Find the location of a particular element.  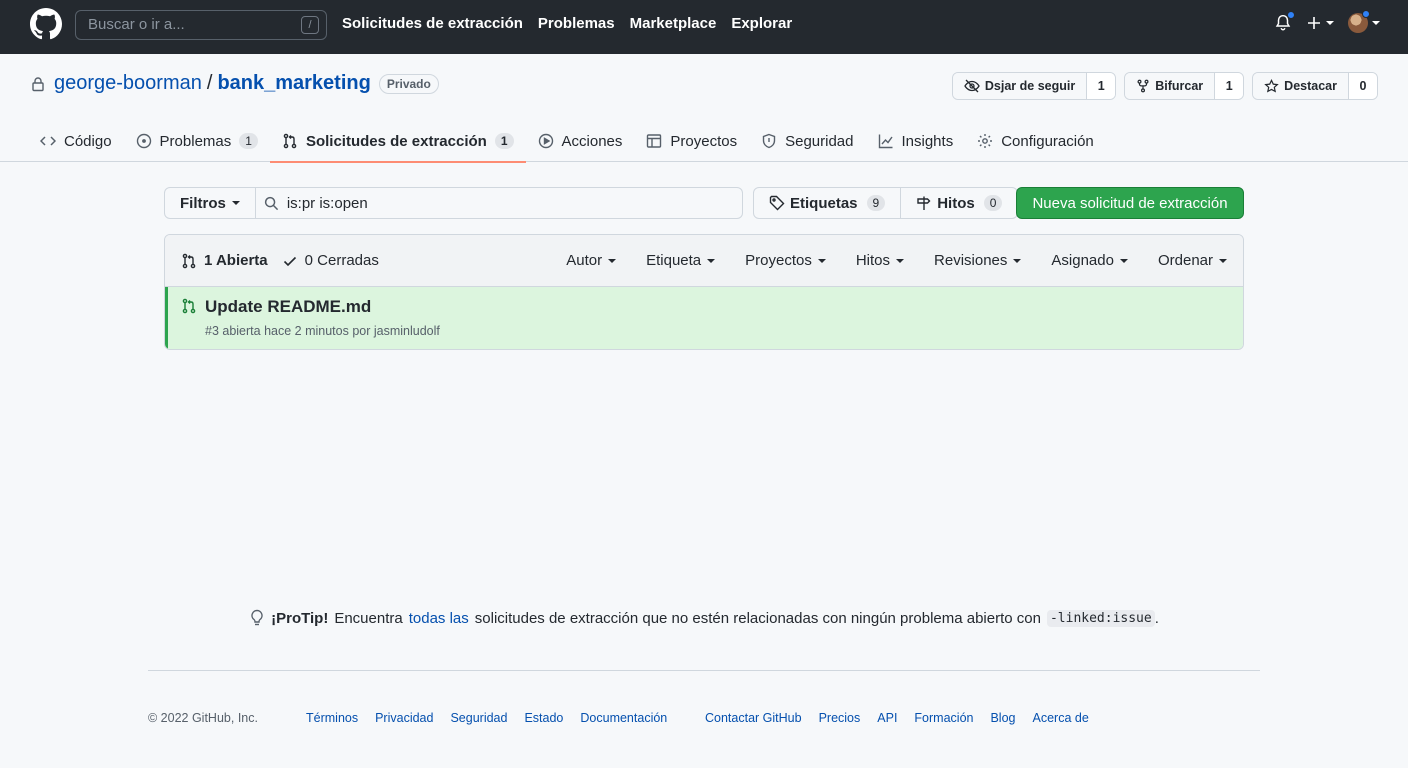

closed-filter: 0 Cerradas is located at coordinates (330, 260).